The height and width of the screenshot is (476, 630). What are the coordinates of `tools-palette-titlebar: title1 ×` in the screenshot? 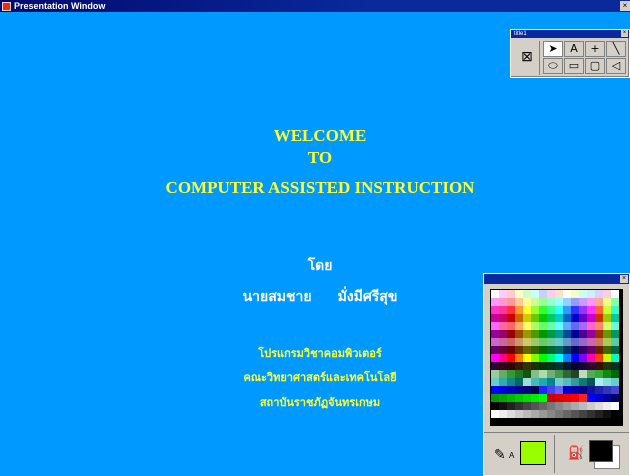 It's located at (570, 34).